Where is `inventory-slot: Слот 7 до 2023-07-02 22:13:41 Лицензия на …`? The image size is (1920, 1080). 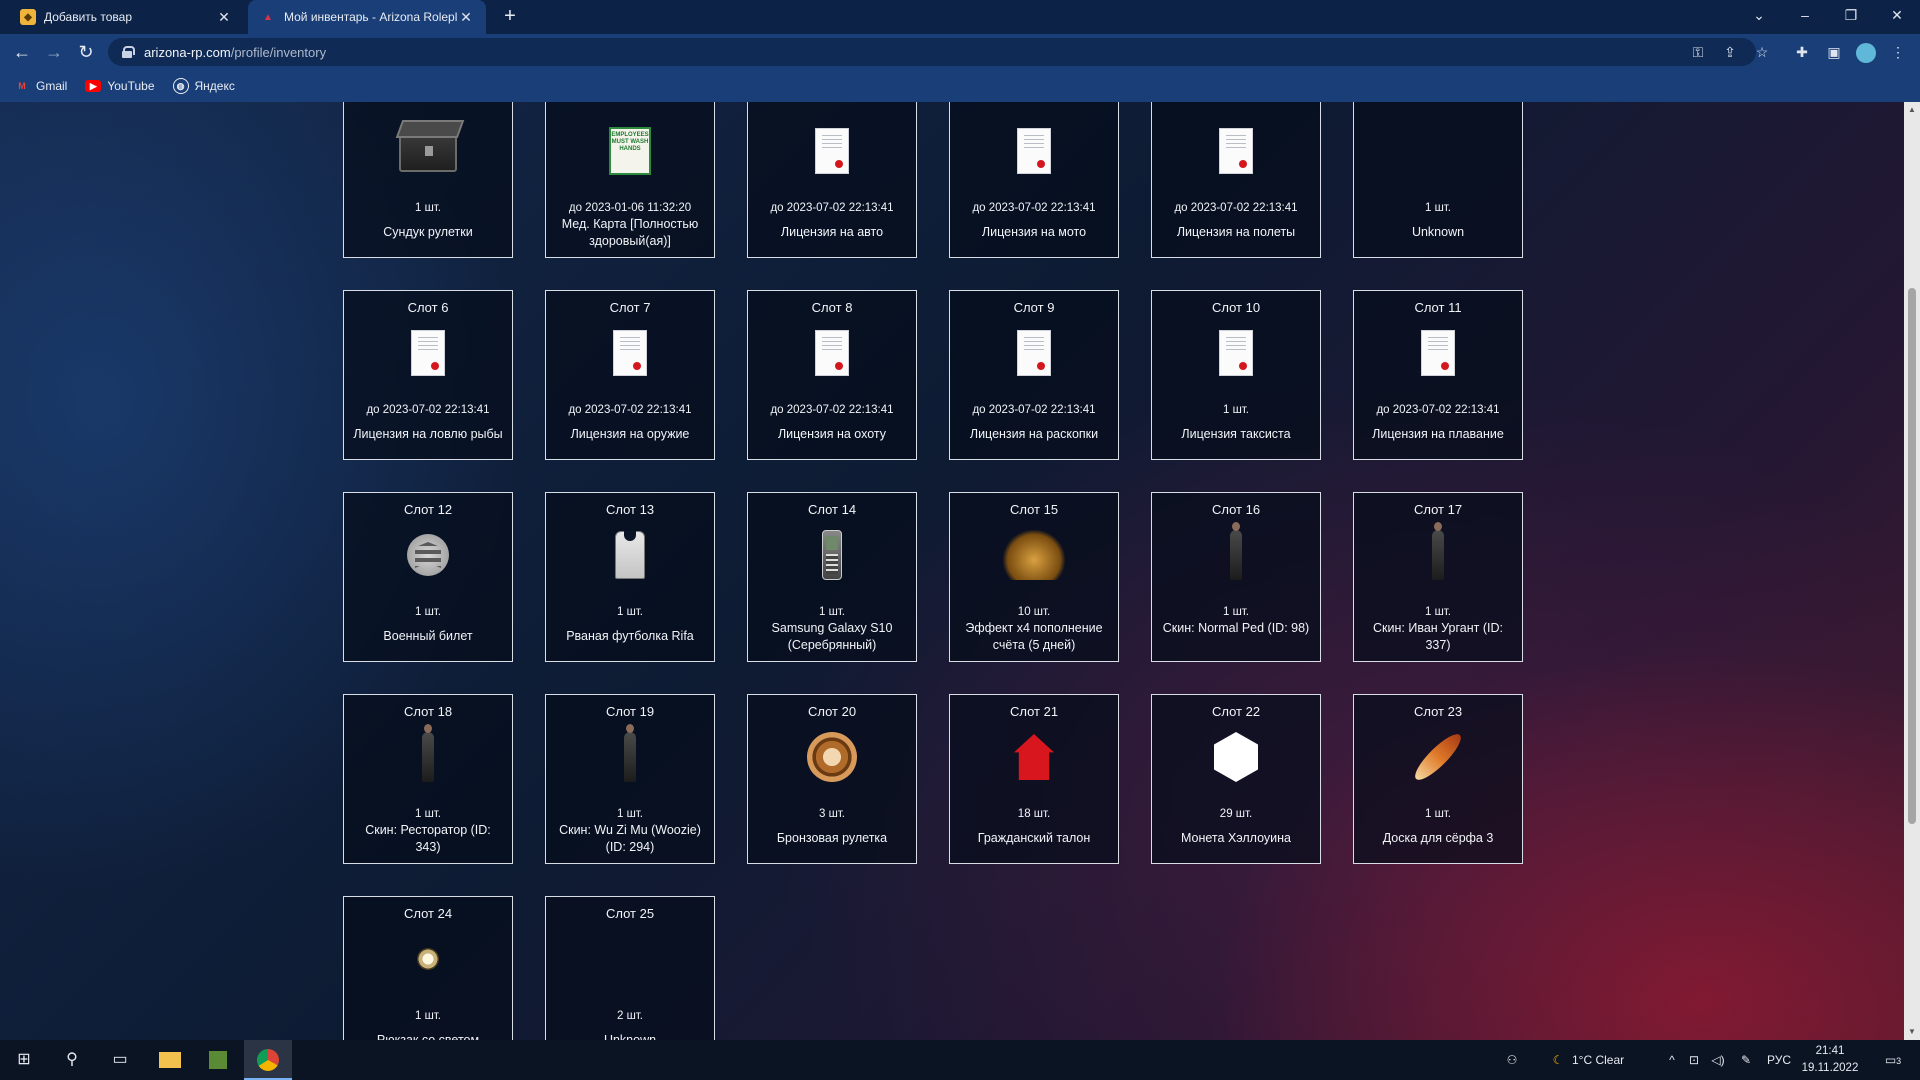
inventory-slot: Слот 7 до 2023-07-02 22:13:41 Лицензия на … is located at coordinates (630, 375).